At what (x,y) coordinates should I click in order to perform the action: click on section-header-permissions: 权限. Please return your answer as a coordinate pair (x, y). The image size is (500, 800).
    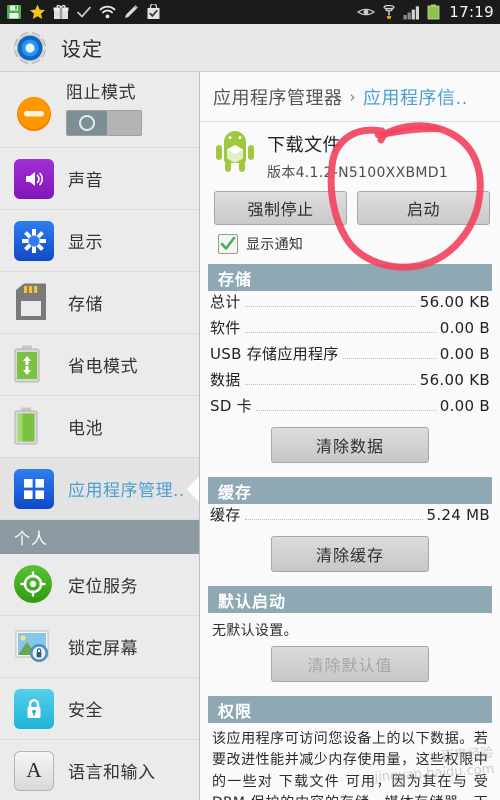
    Looking at the image, I should click on (350, 709).